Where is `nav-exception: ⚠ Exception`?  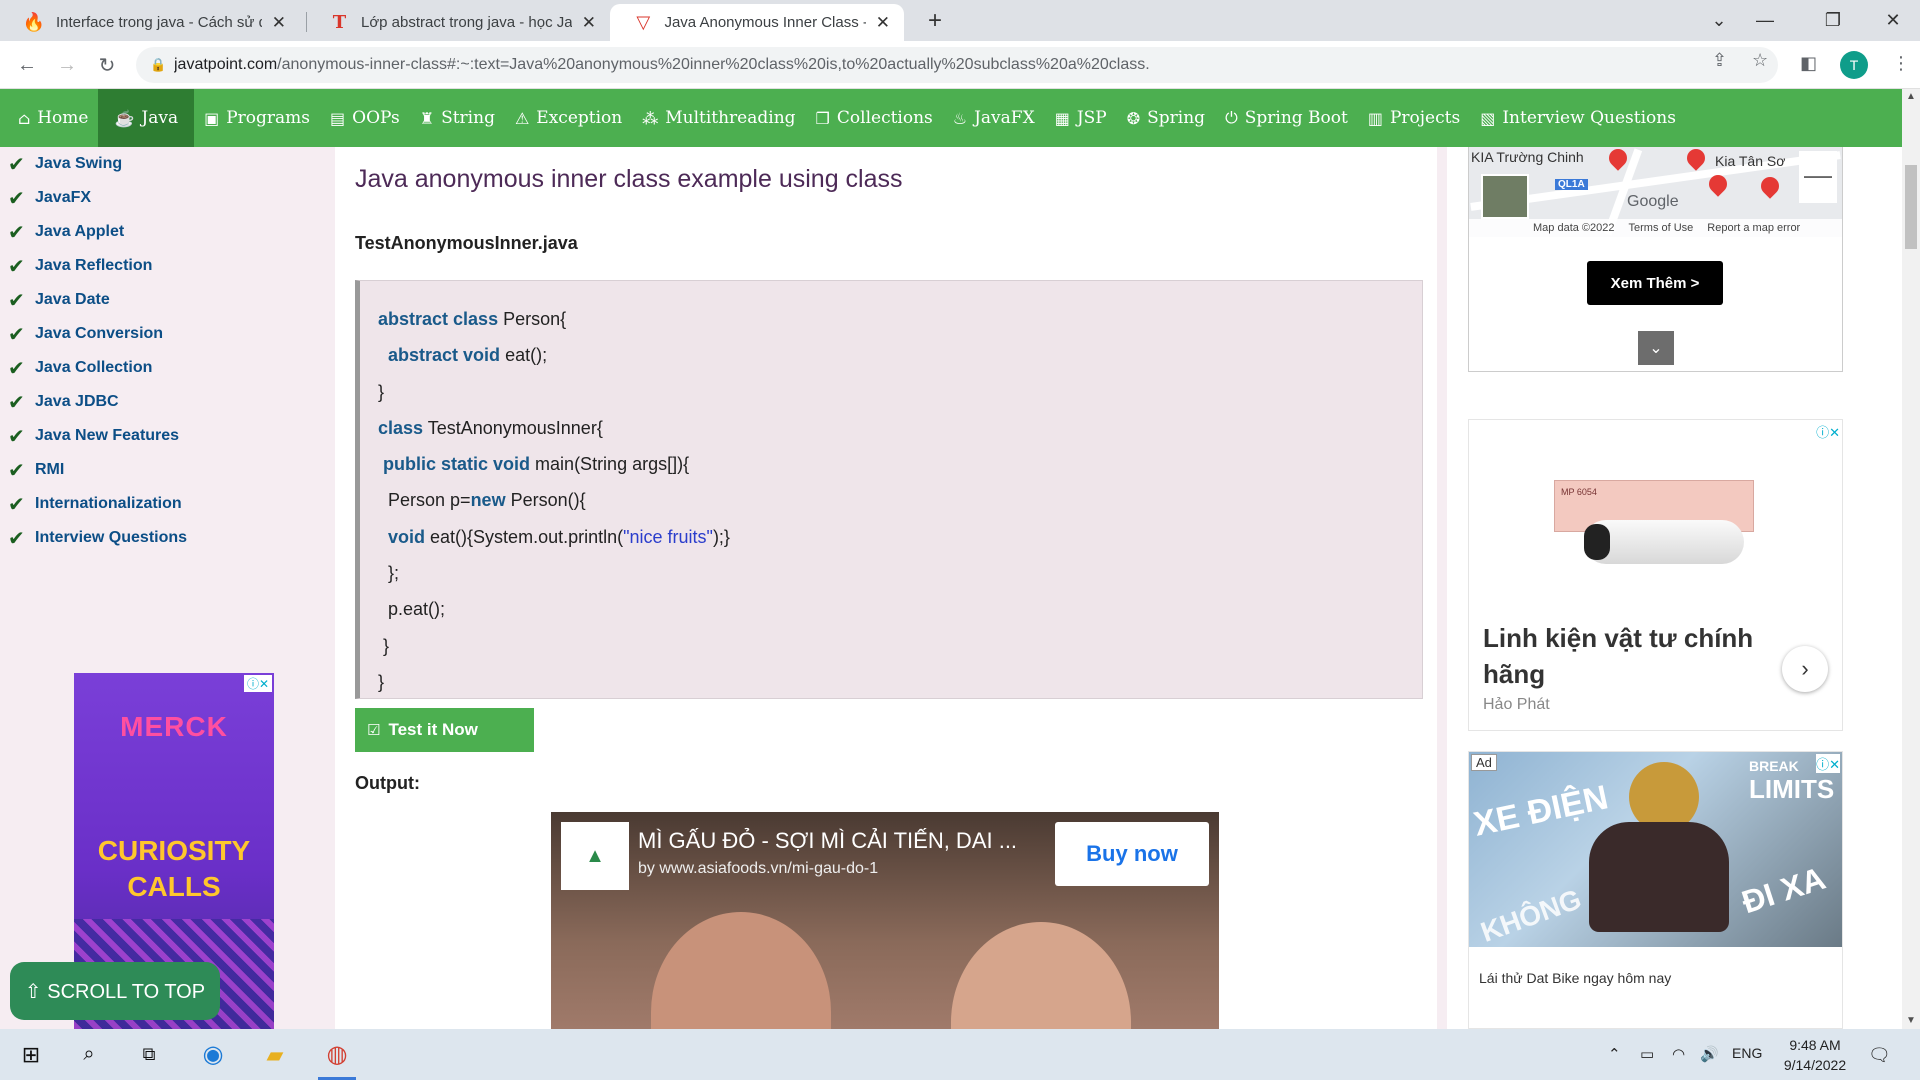
nav-exception: ⚠ Exception is located at coordinates (568, 118).